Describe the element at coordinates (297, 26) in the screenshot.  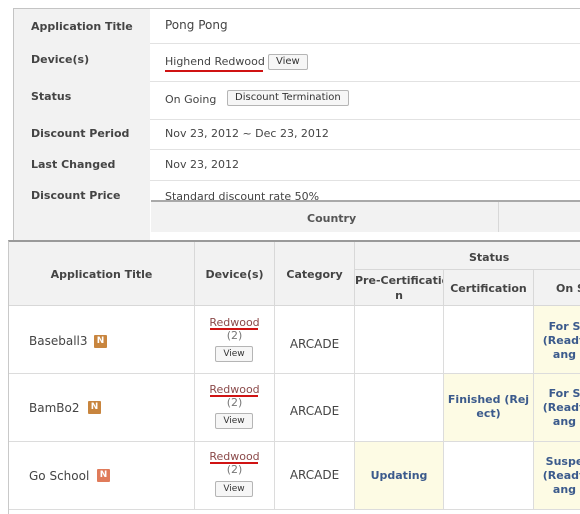
I see `detail-row-app-title: Application Title Pong Pong` at that location.